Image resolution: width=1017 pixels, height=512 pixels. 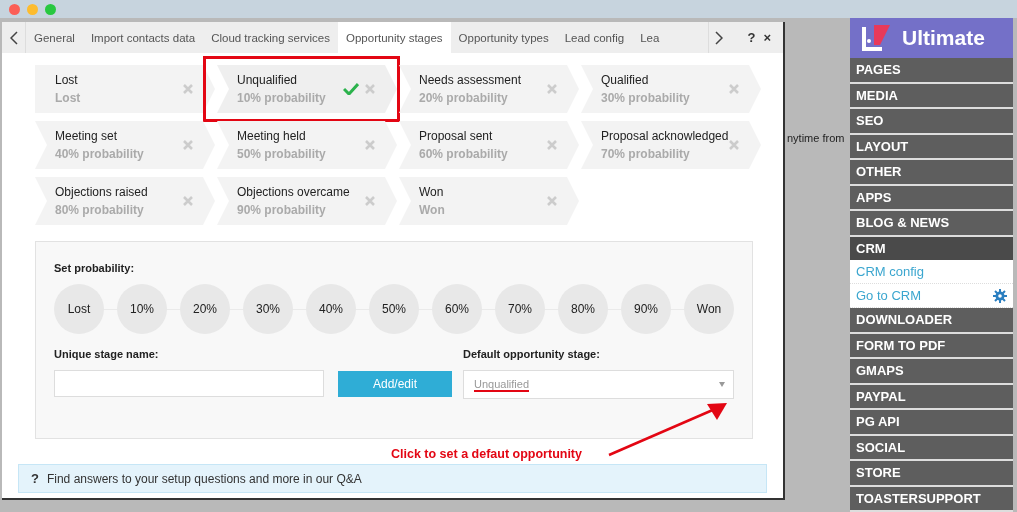 I want to click on stage-name: Meeting set, so click(x=87, y=136).